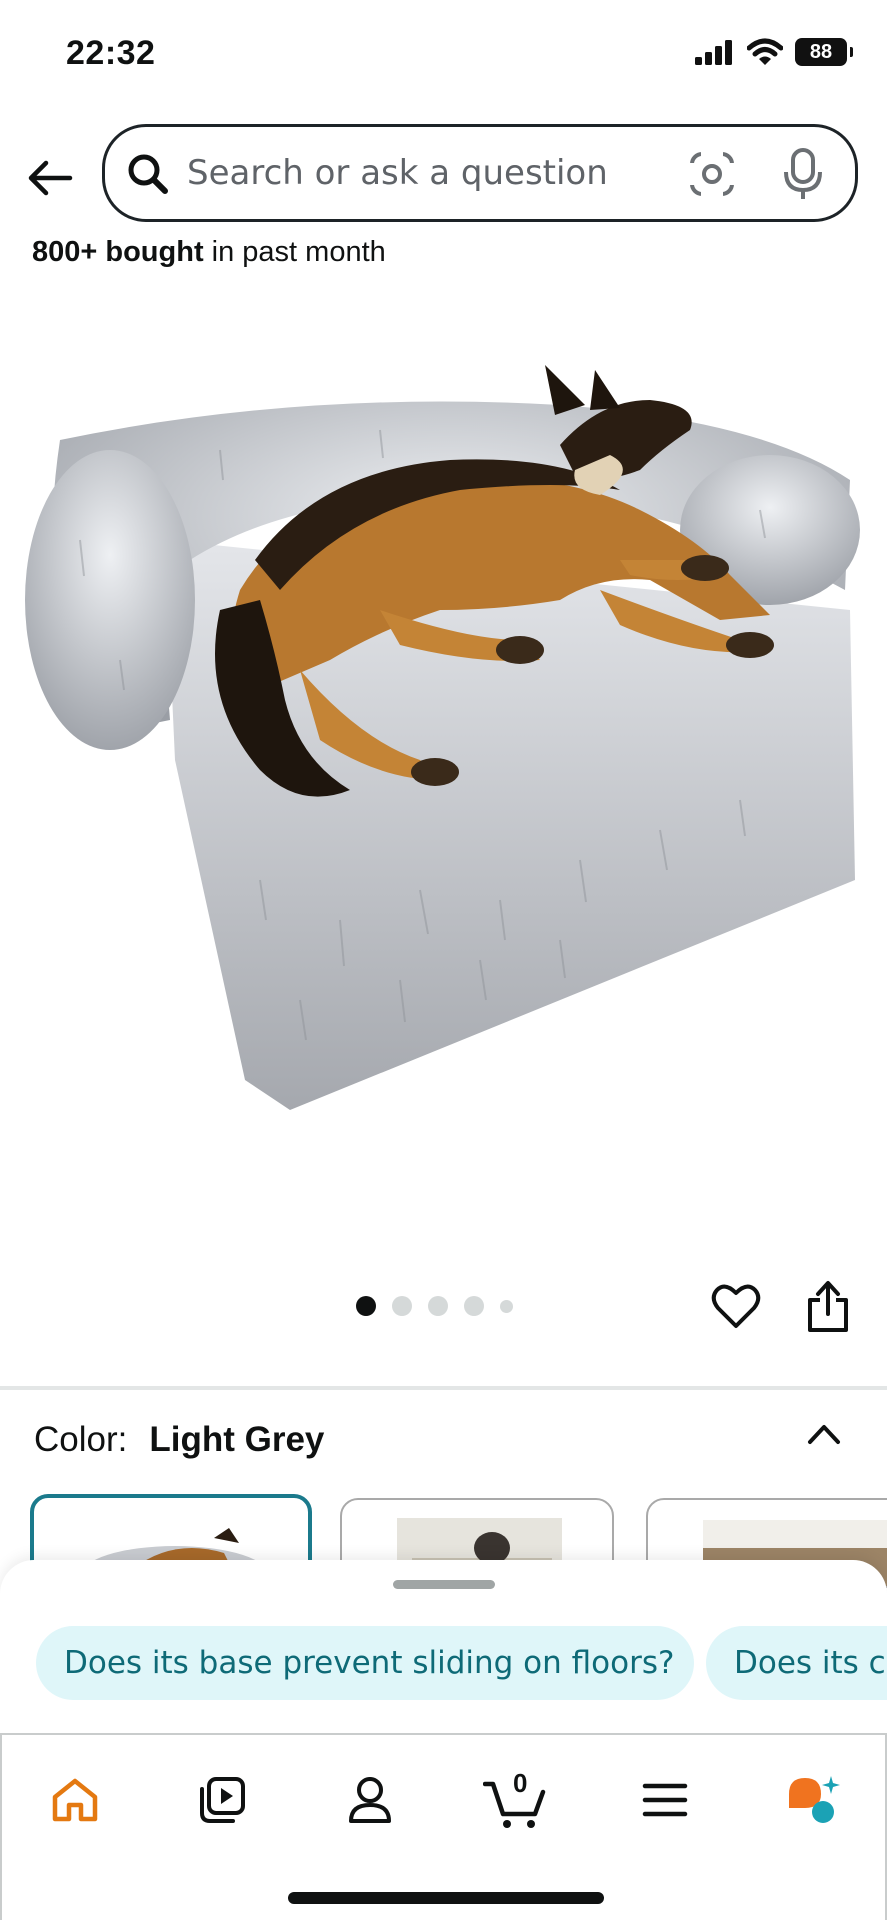  I want to click on bought-count-text: 800+ bought in past month, so click(209, 252).